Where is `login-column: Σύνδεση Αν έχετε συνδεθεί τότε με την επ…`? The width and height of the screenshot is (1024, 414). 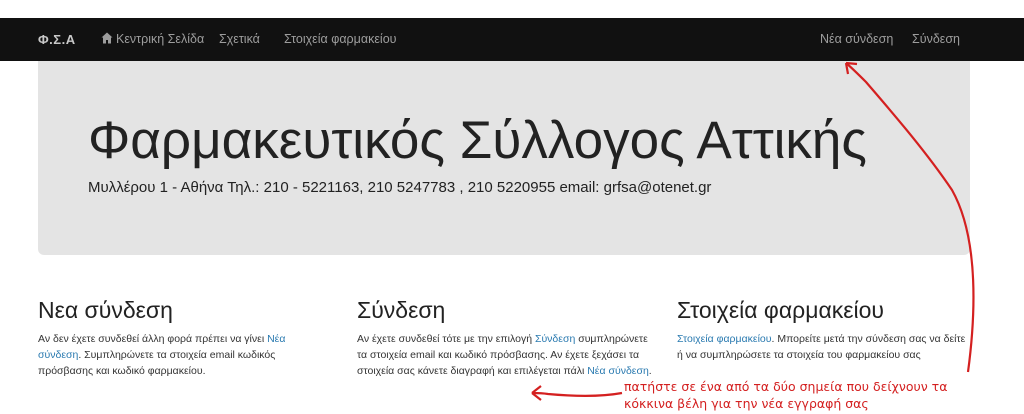 login-column: Σύνδεση Αν έχετε συνδεθεί τότε με την επ… is located at coordinates (505, 337).